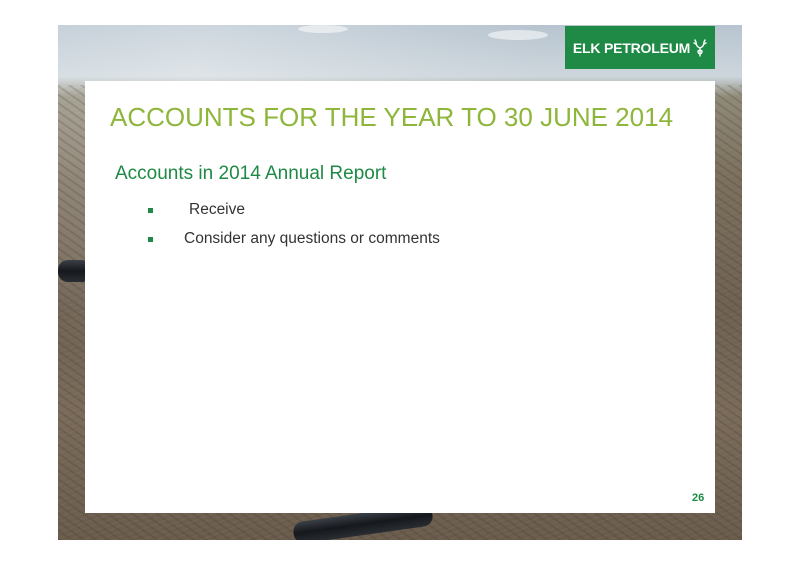 Image resolution: width=800 pixels, height=565 pixels. I want to click on elk-antler-icon, so click(700, 47).